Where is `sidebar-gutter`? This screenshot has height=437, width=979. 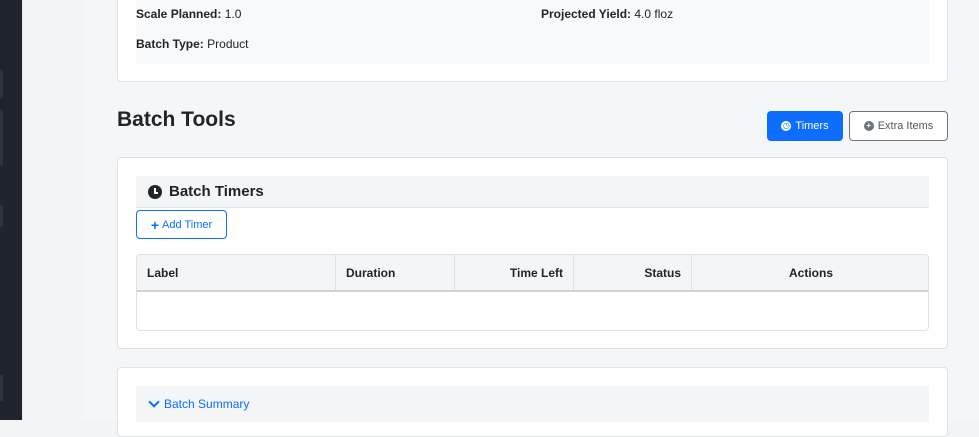 sidebar-gutter is located at coordinates (52, 210).